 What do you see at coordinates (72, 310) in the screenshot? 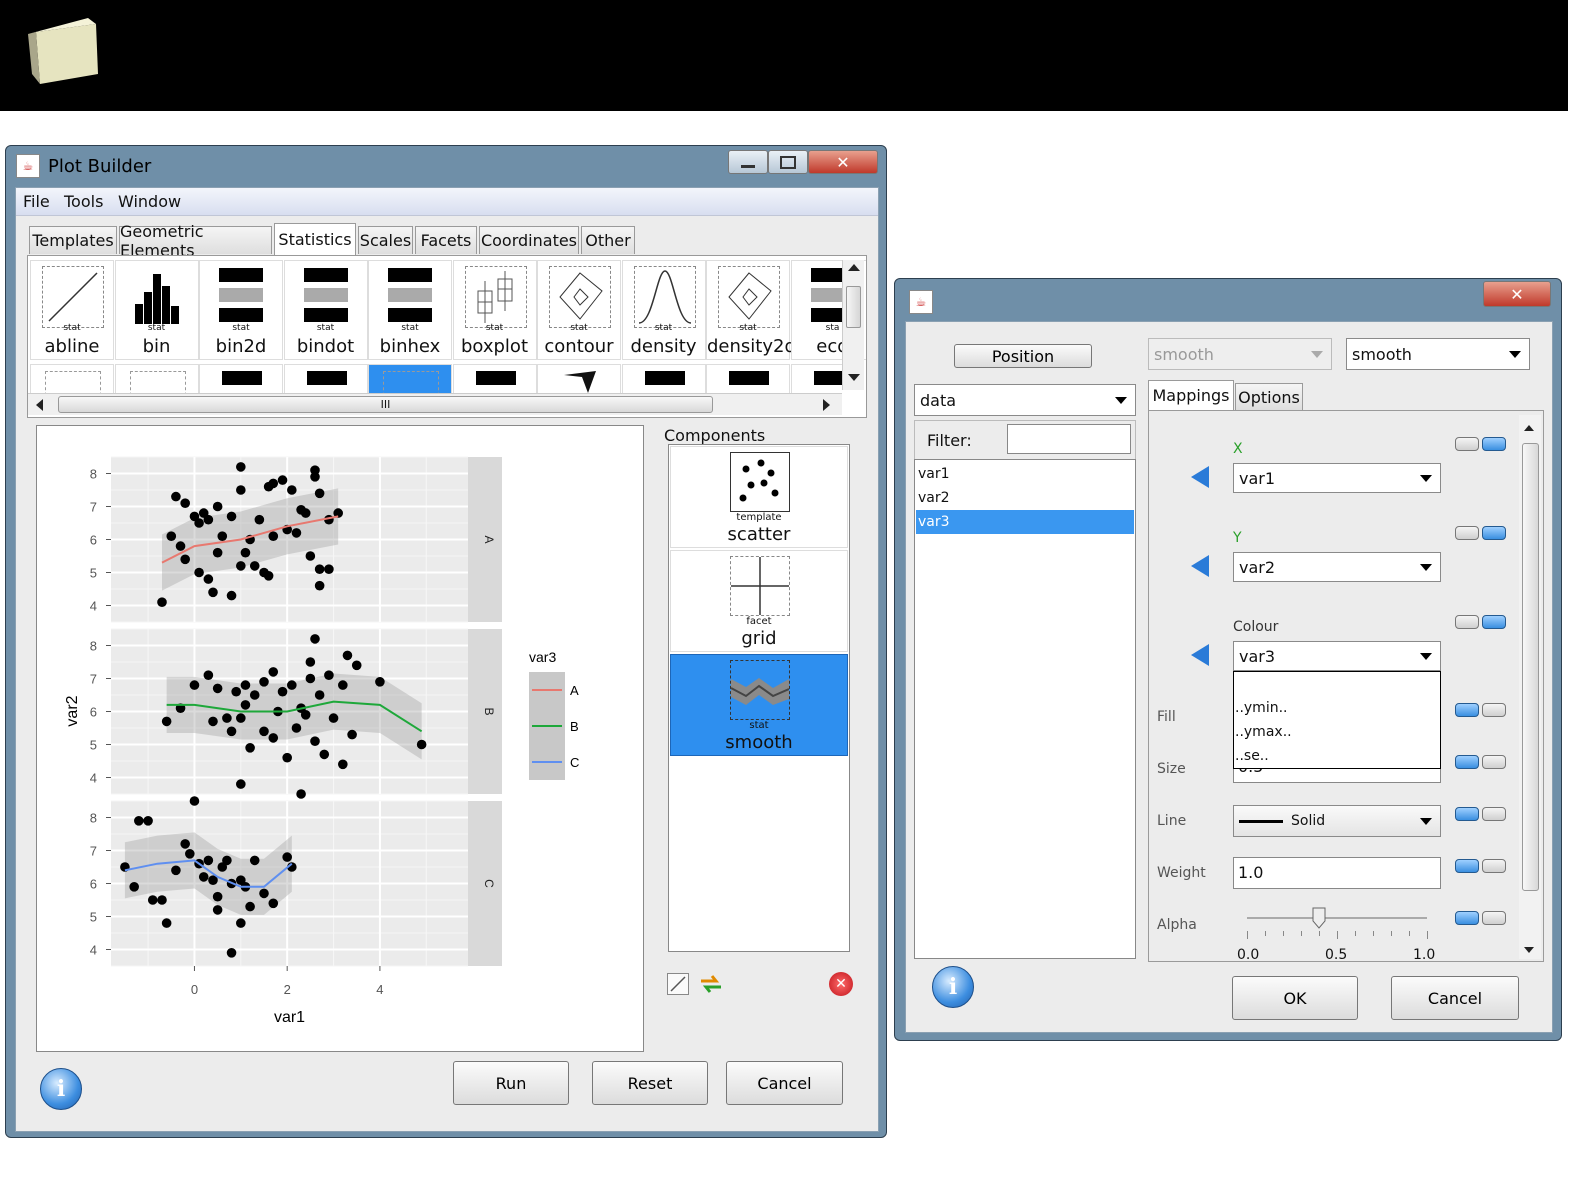
I see `stat-tile-abline: stat abline` at bounding box center [72, 310].